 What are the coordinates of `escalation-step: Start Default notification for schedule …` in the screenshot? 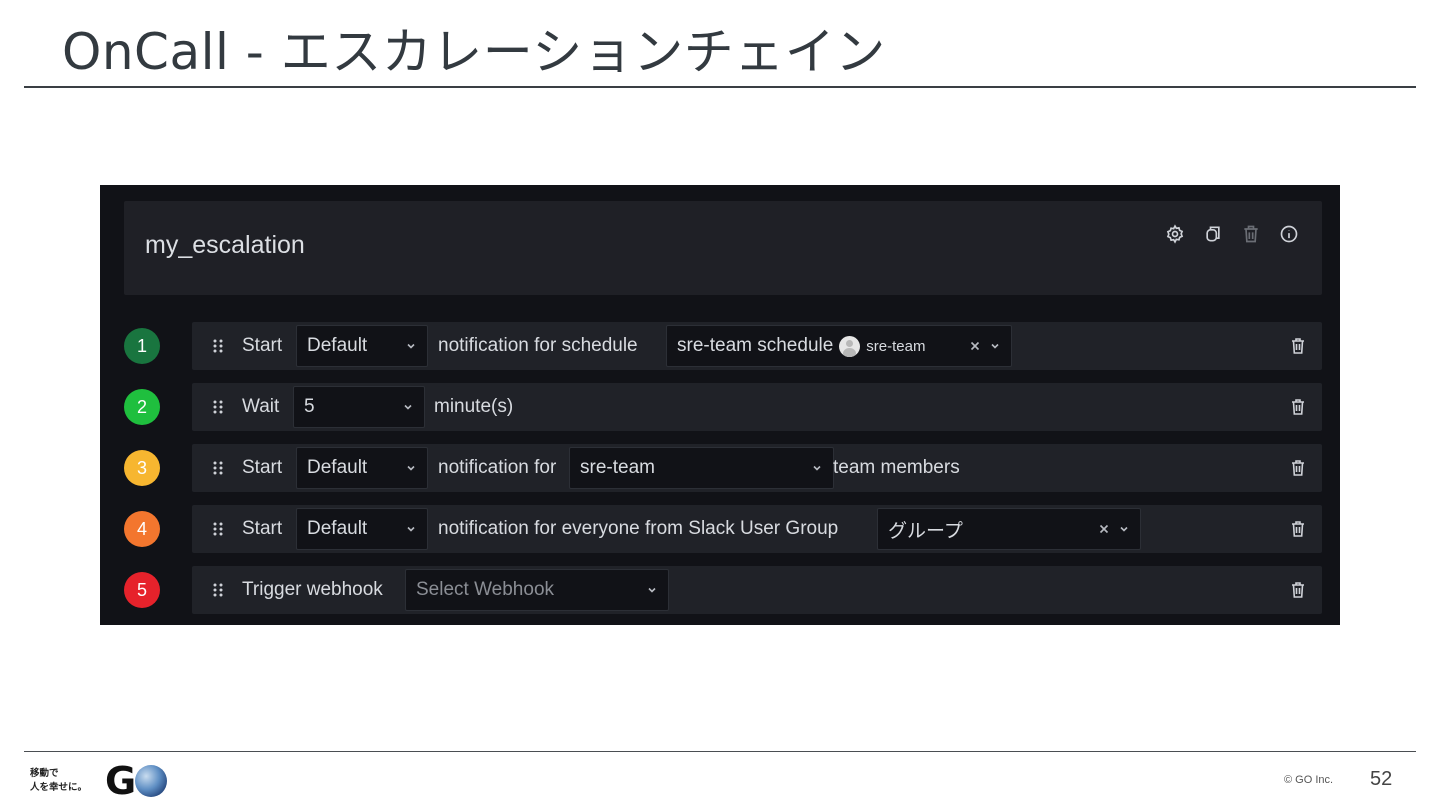 It's located at (757, 346).